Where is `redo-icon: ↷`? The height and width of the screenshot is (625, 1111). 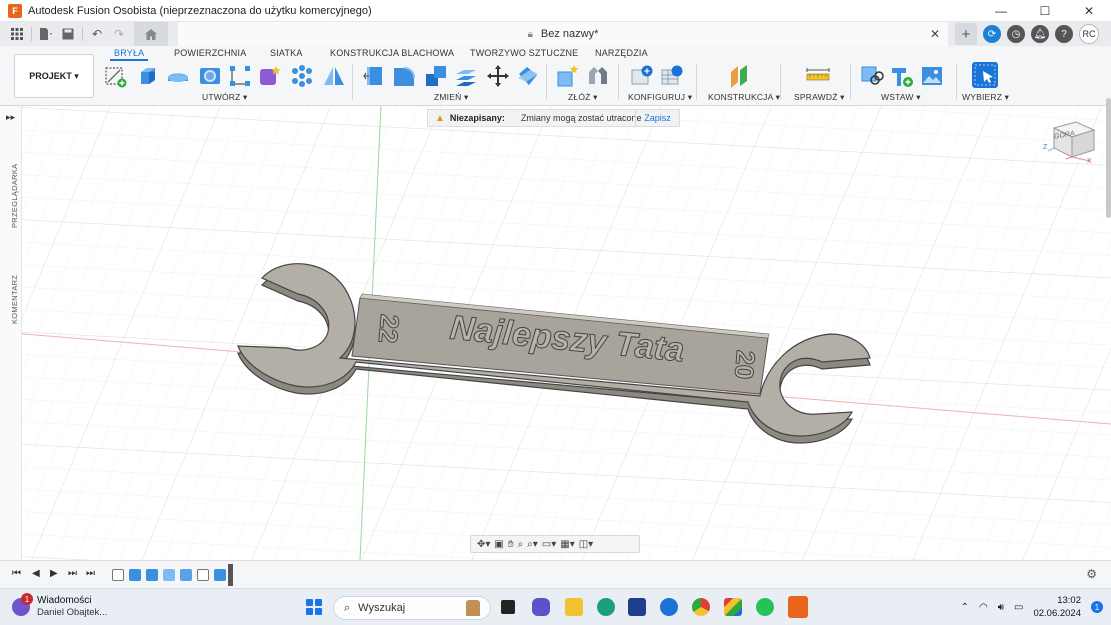 redo-icon: ↷ is located at coordinates (119, 34).